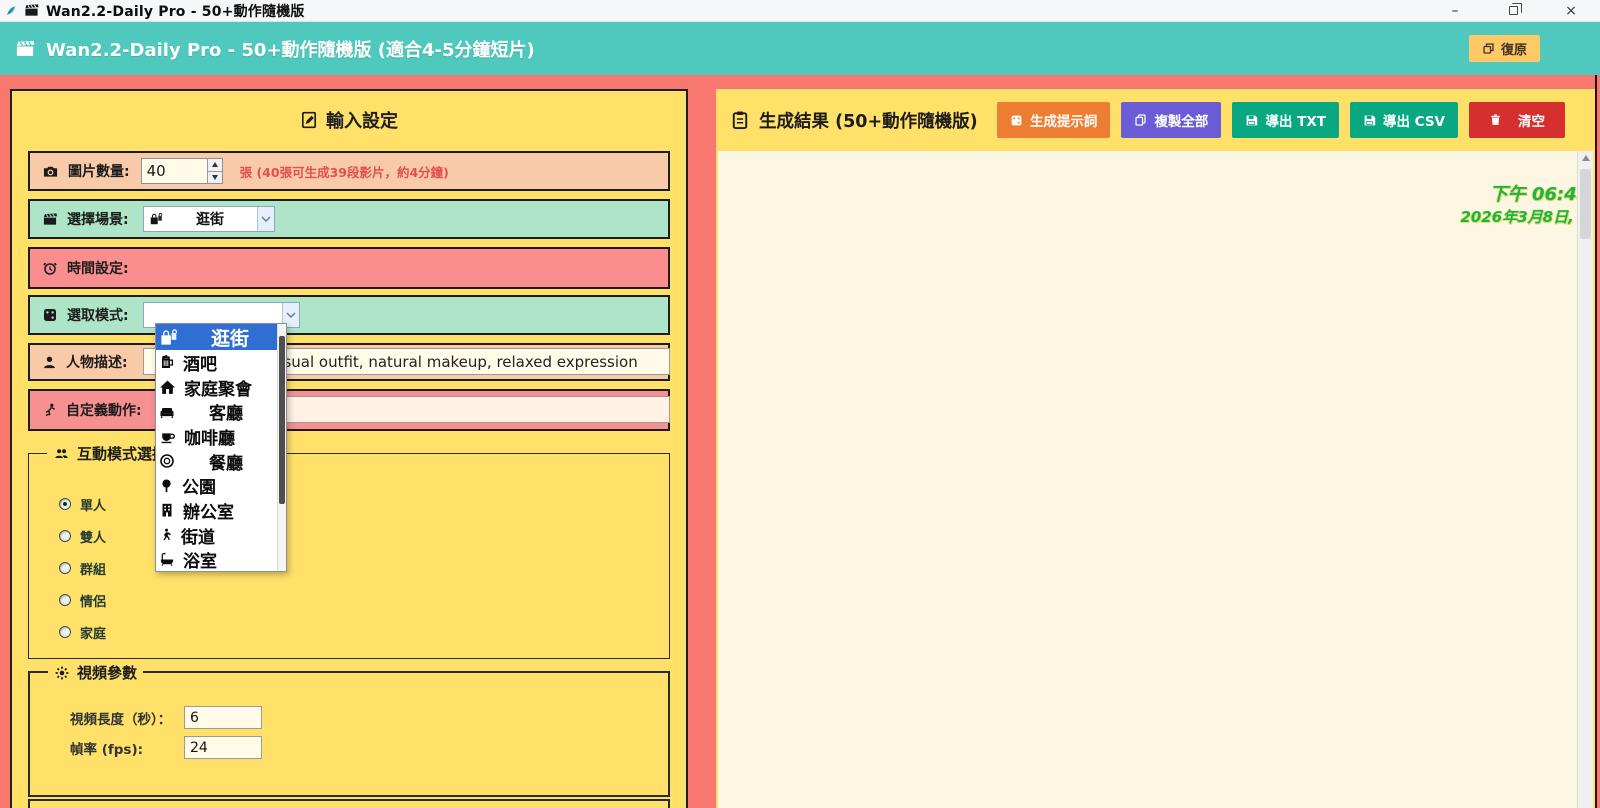 The height and width of the screenshot is (808, 1600). I want to click on copy-all-button: 複製全部, so click(1171, 120).